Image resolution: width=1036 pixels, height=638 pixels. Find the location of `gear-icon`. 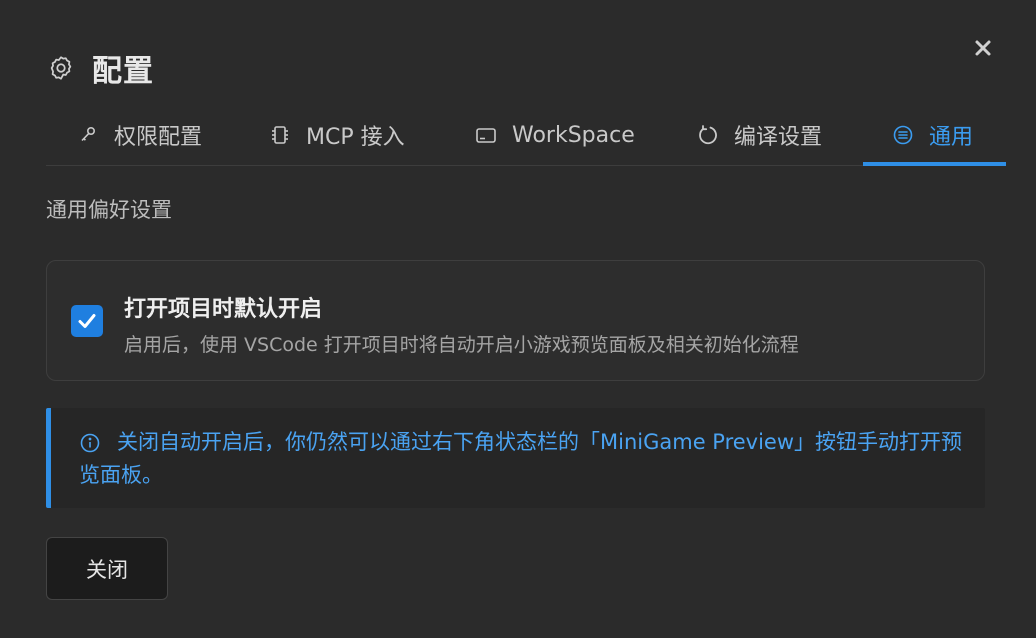

gear-icon is located at coordinates (61, 68).